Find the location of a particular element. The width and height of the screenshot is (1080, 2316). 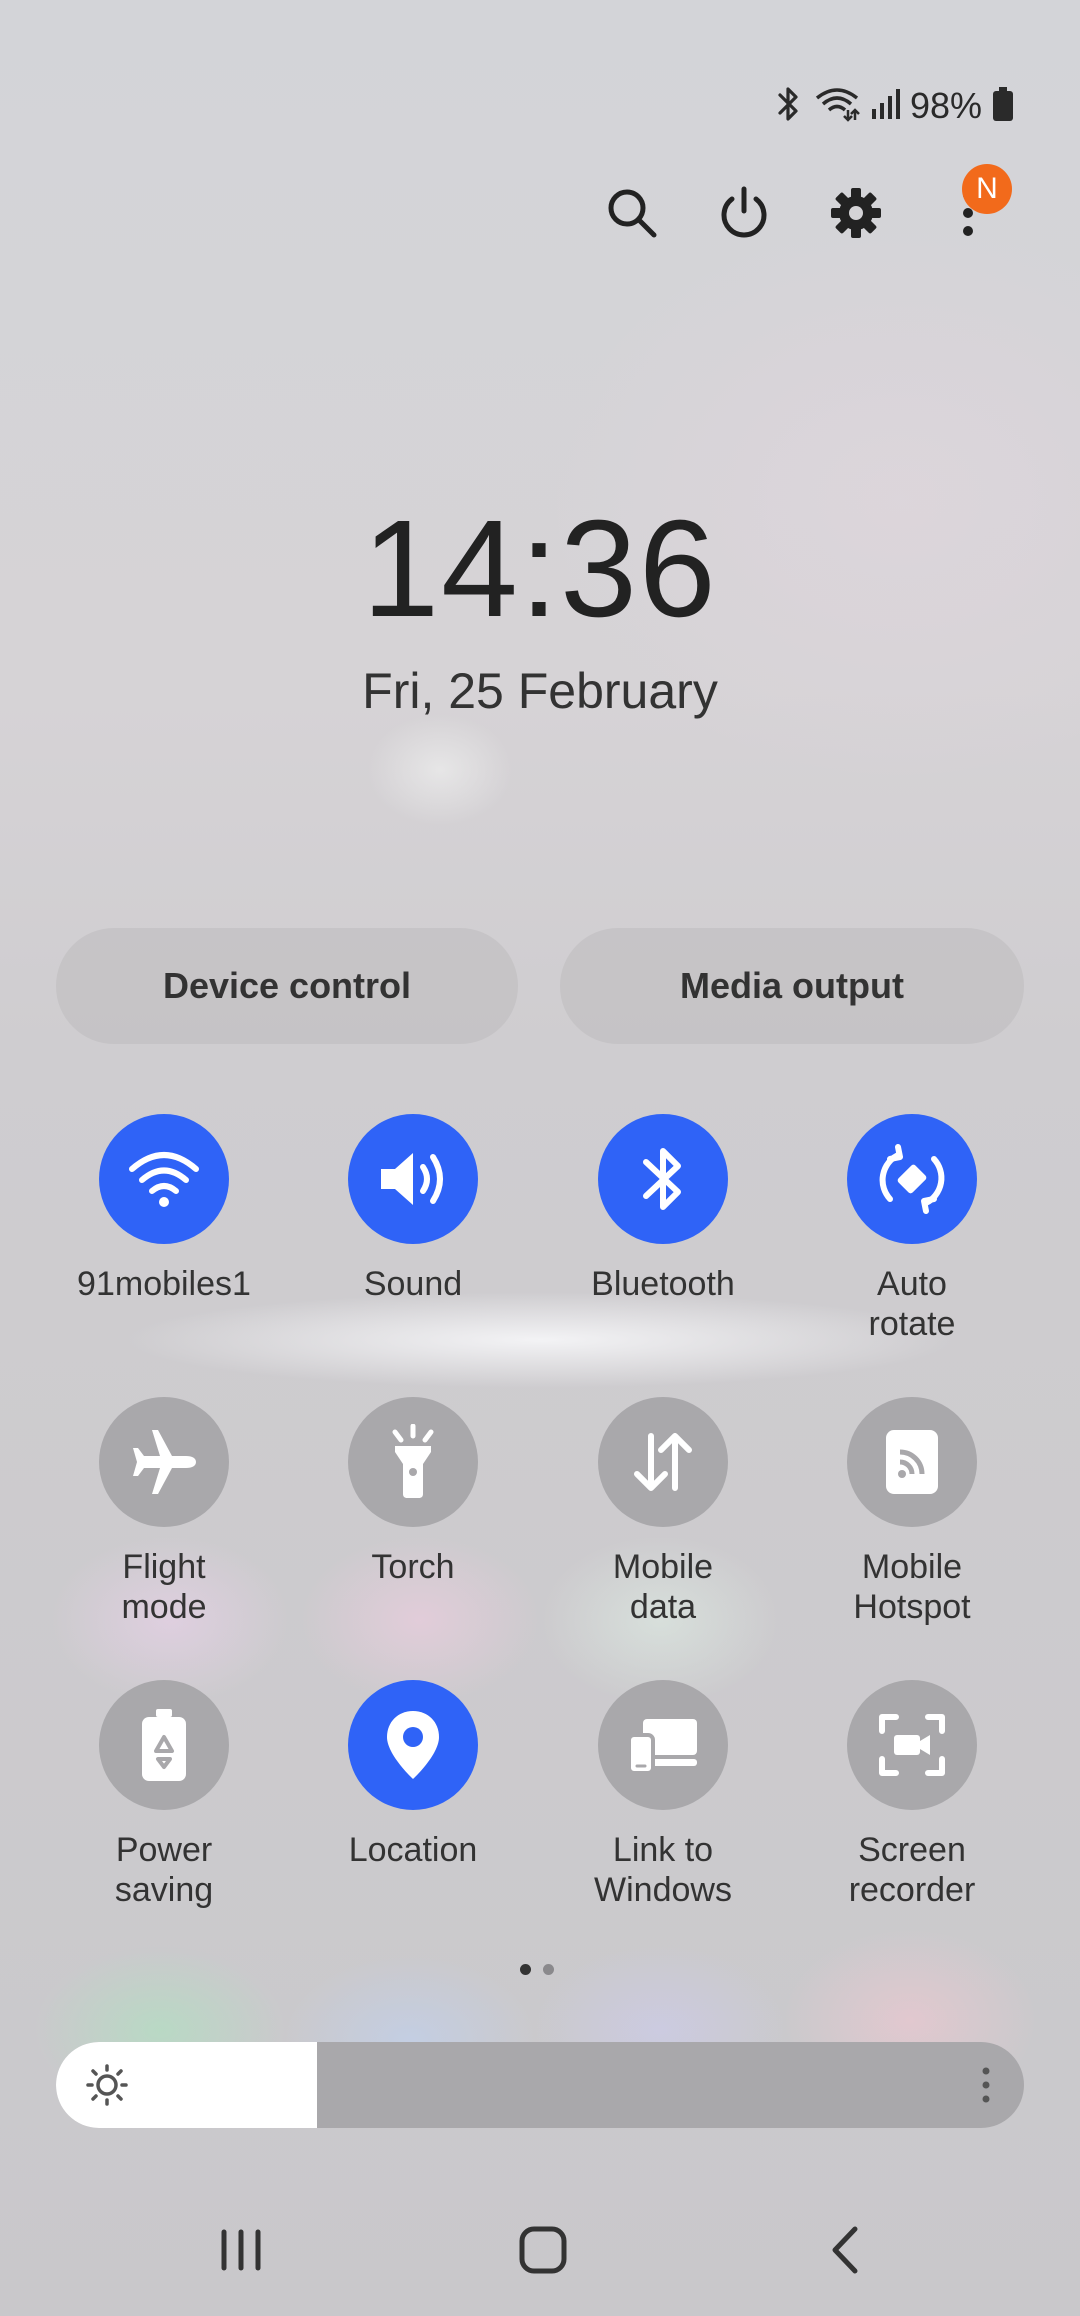

recents-icon is located at coordinates (241, 2250).